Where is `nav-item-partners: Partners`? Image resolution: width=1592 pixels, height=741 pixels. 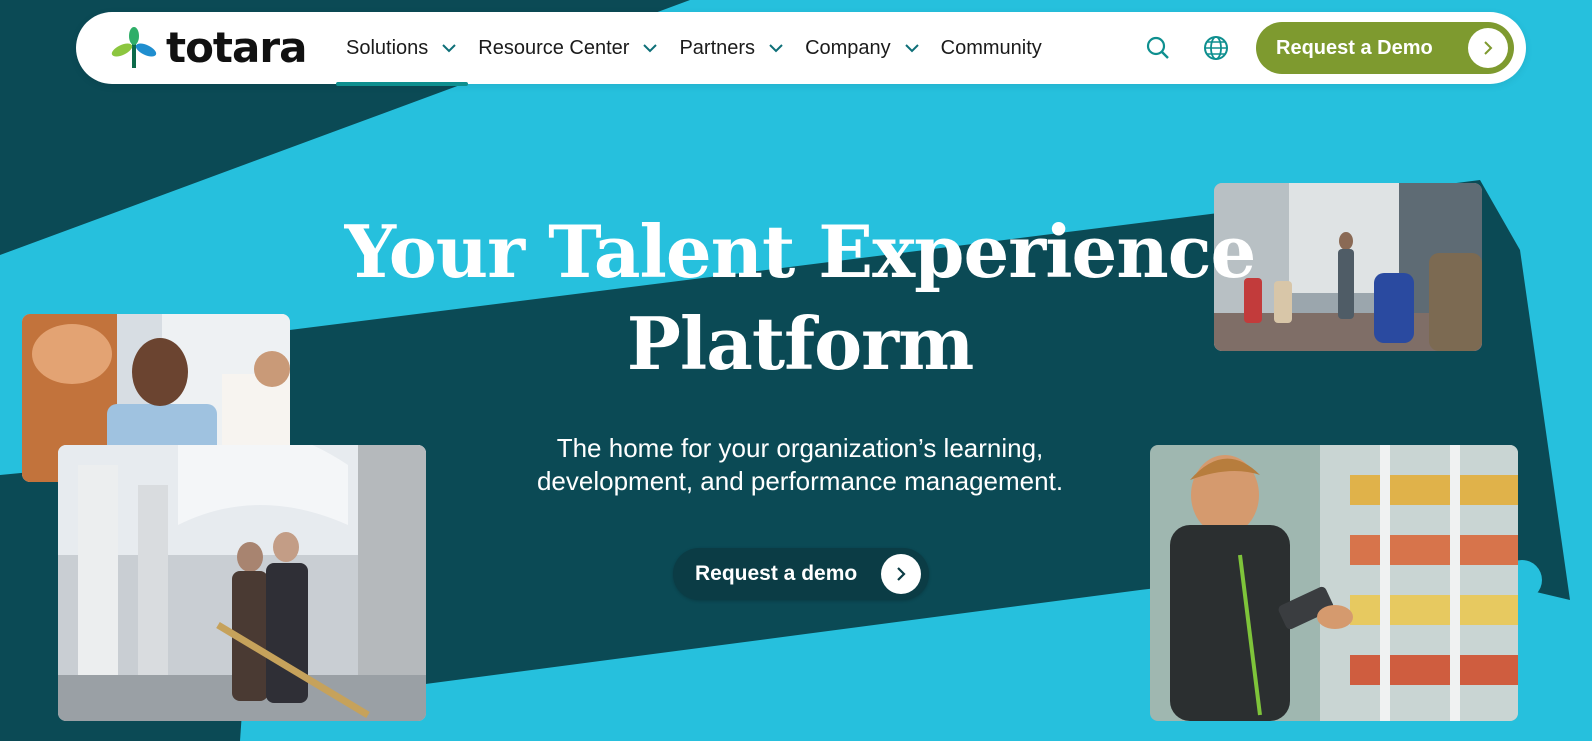
nav-item-partners: Partners is located at coordinates (732, 48).